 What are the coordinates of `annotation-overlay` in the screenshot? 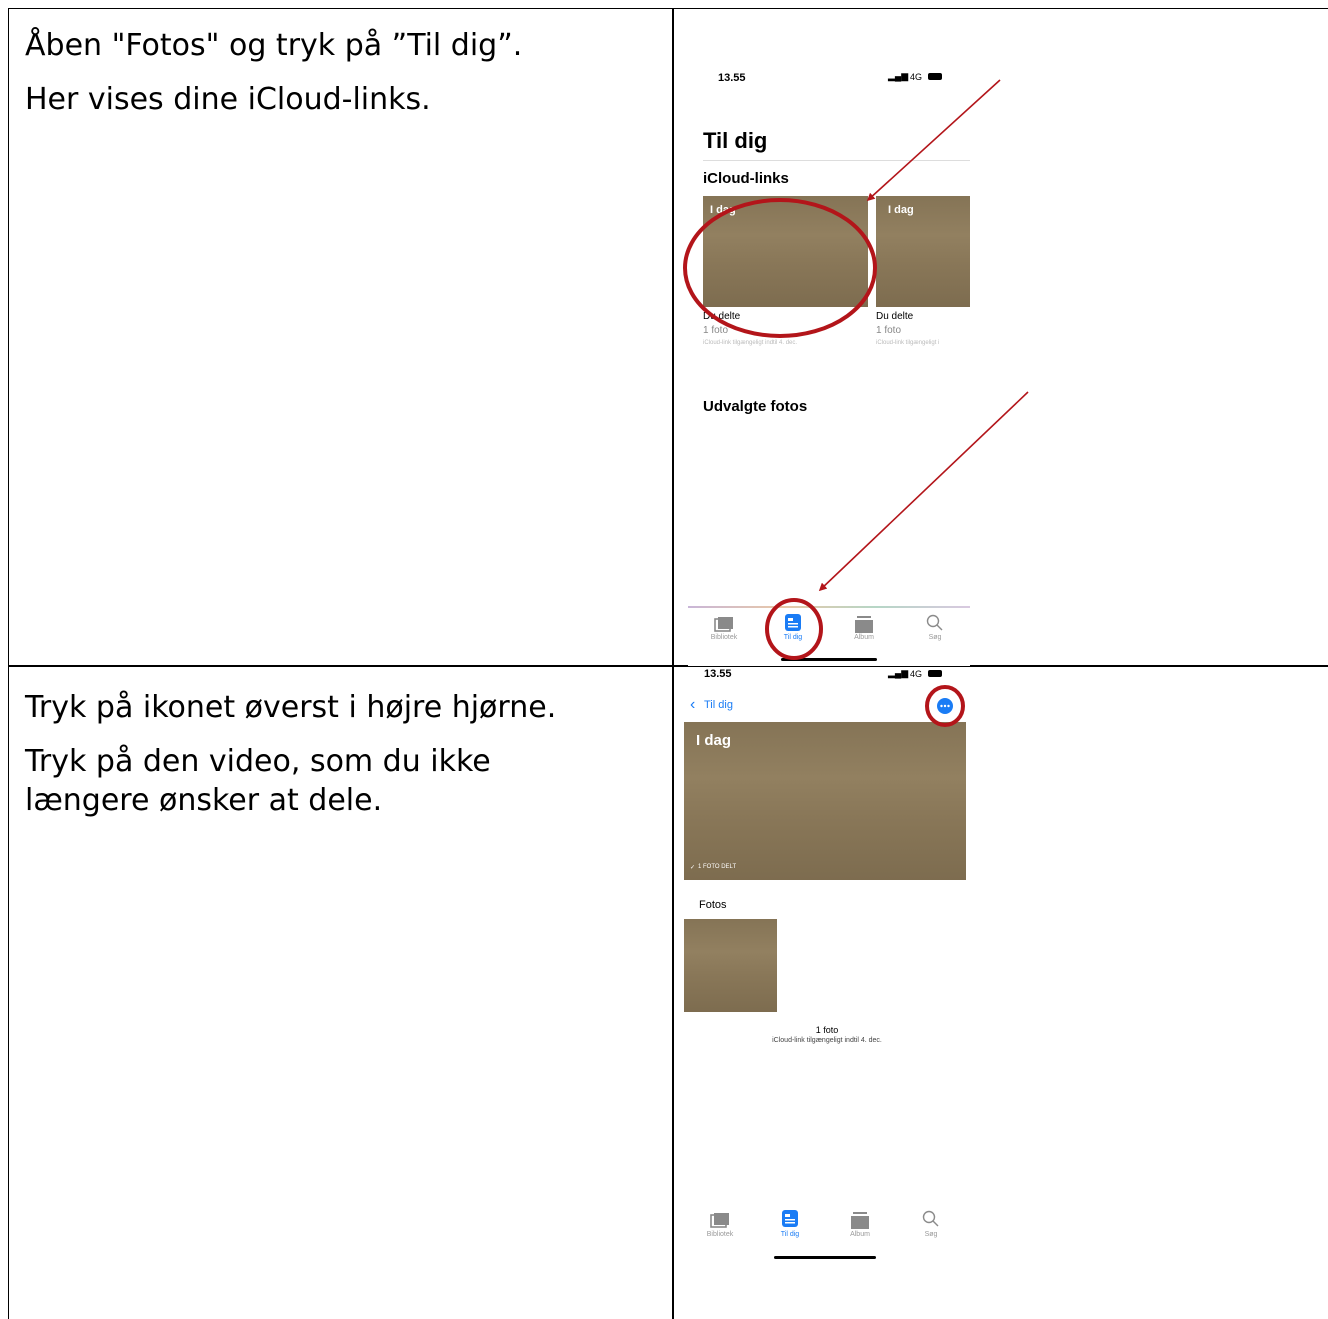 It's located at (856, 403).